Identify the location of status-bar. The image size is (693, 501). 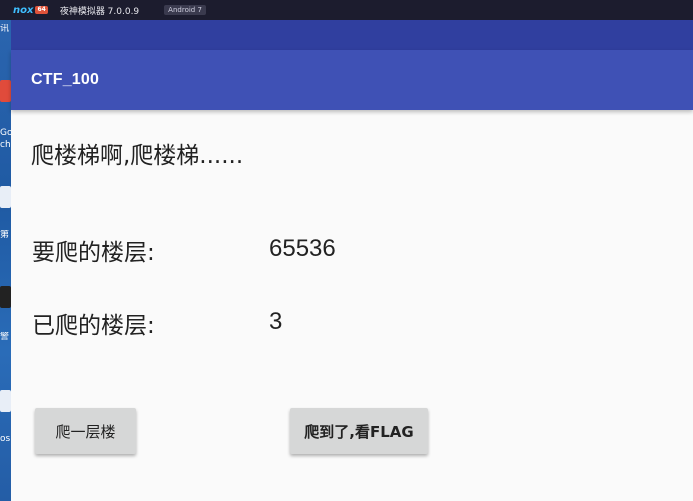
(352, 35).